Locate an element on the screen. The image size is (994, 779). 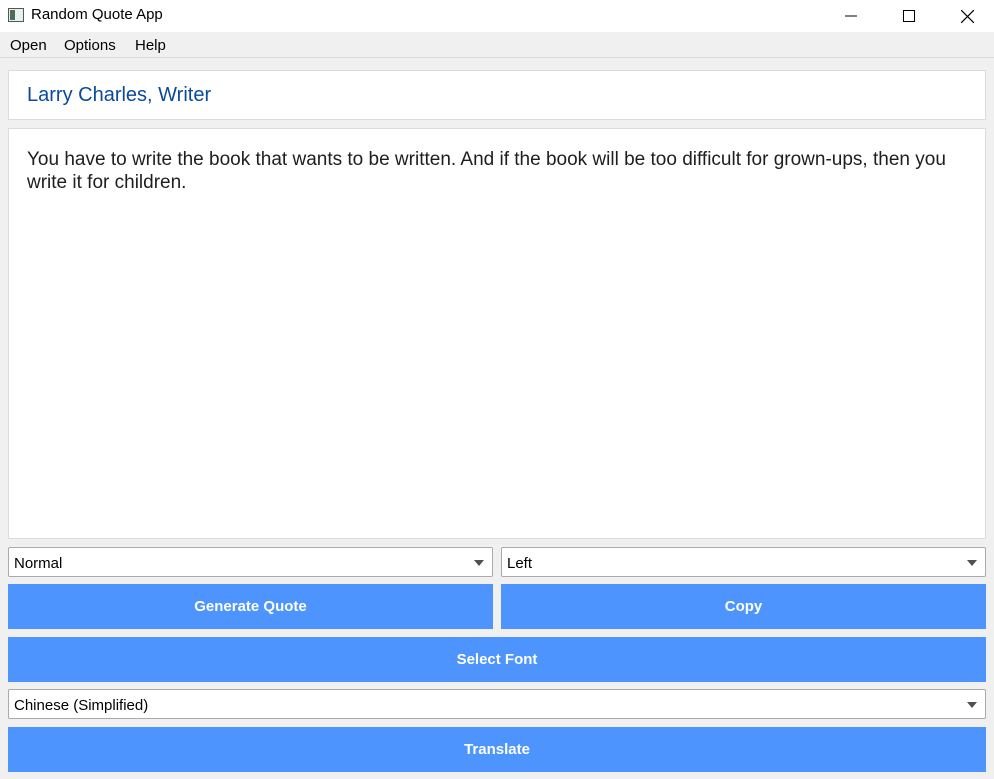
copy-button: Copy is located at coordinates (743, 606).